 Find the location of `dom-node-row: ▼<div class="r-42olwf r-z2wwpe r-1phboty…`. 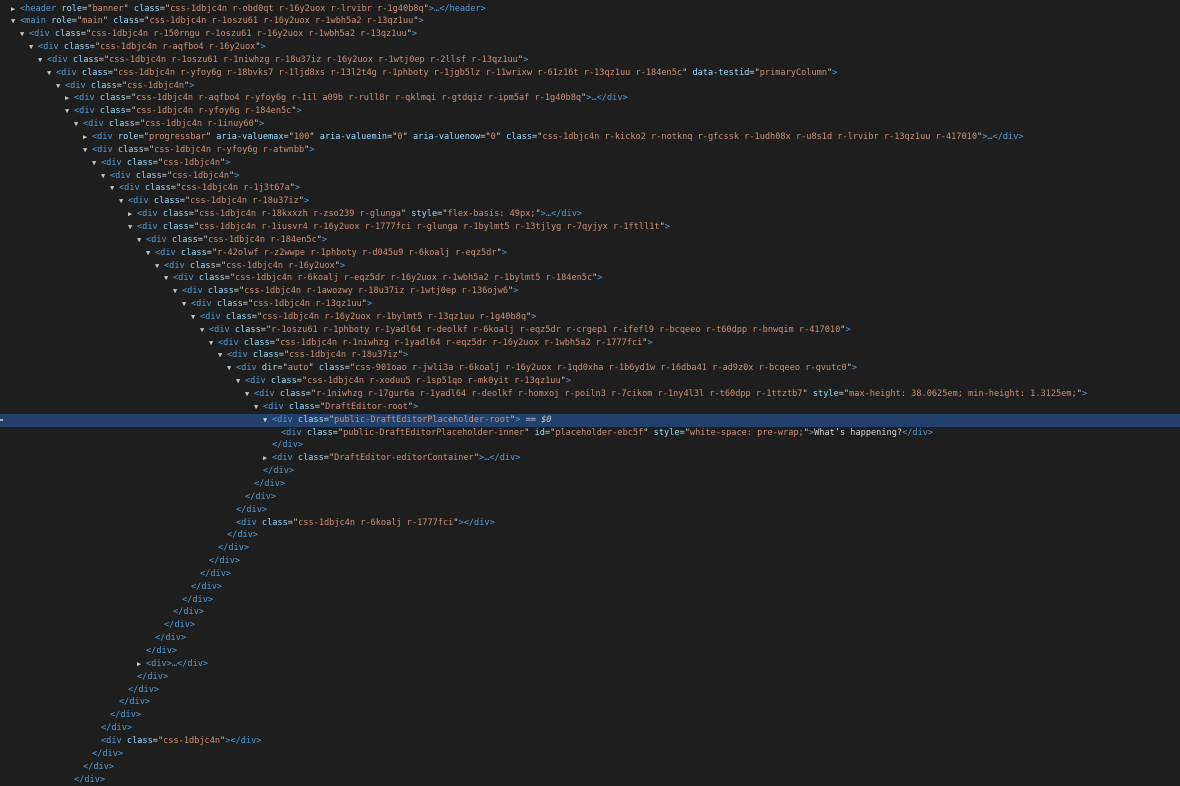

dom-node-row: ▼<div class="r-42olwf r-z2wwpe r-1phboty… is located at coordinates (590, 253).